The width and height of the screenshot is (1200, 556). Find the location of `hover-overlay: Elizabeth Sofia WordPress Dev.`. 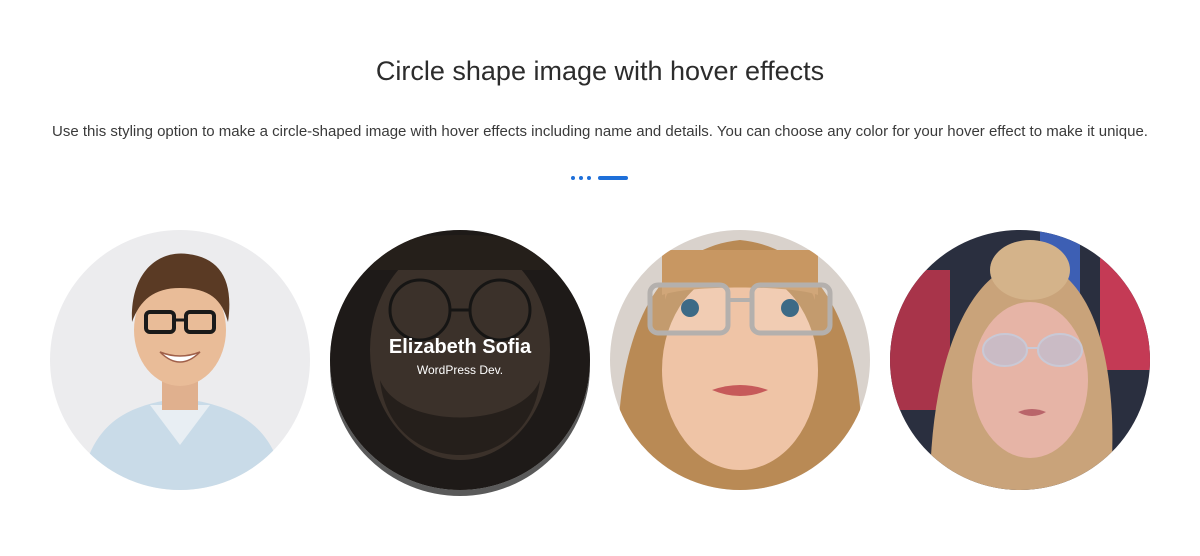

hover-overlay: Elizabeth Sofia WordPress Dev. is located at coordinates (460, 360).